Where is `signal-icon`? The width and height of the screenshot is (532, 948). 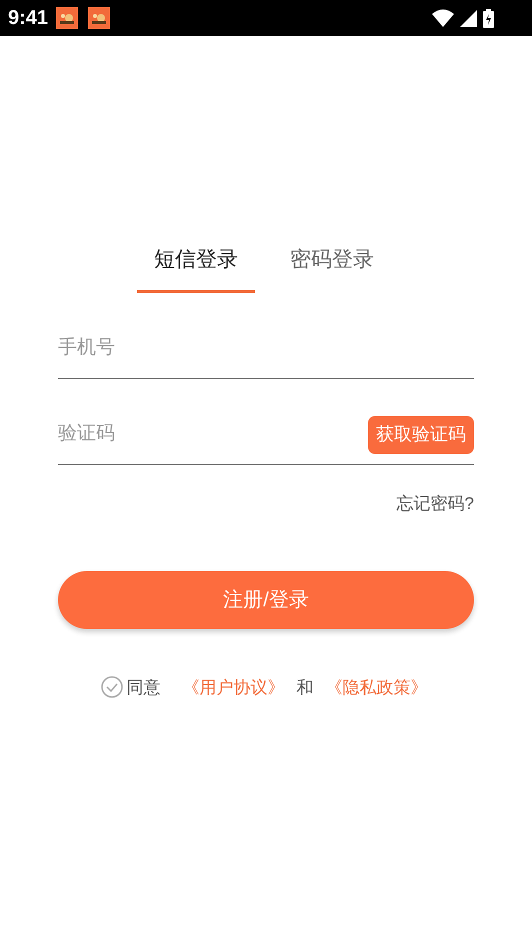 signal-icon is located at coordinates (468, 18).